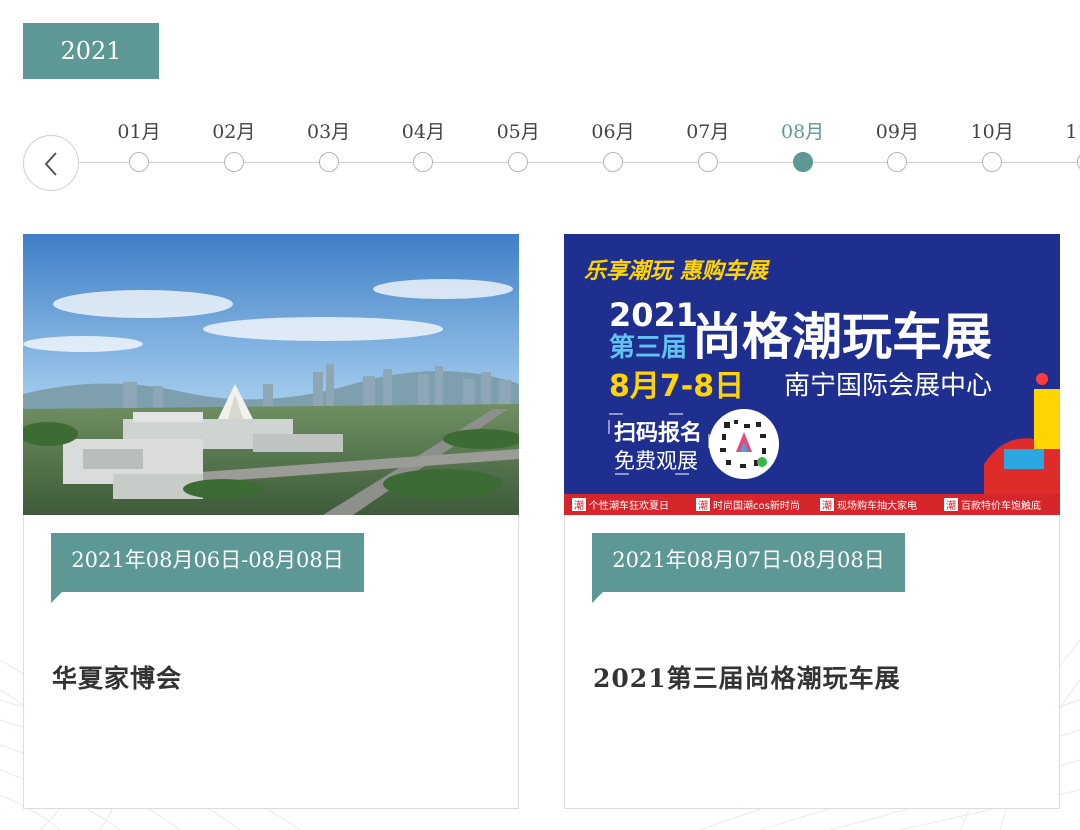 The height and width of the screenshot is (830, 1080). Describe the element at coordinates (91, 51) in the screenshot. I see `year-tab: 2021` at that location.